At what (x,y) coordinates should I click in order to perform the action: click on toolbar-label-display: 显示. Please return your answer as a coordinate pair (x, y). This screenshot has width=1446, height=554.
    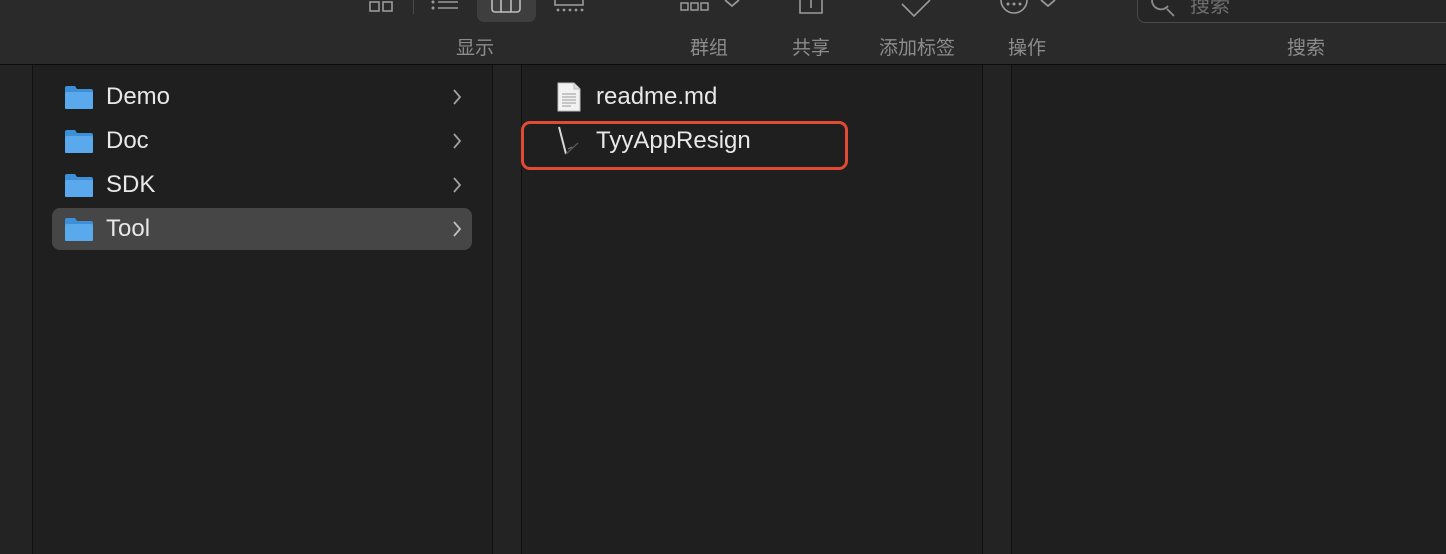
    Looking at the image, I should click on (475, 48).